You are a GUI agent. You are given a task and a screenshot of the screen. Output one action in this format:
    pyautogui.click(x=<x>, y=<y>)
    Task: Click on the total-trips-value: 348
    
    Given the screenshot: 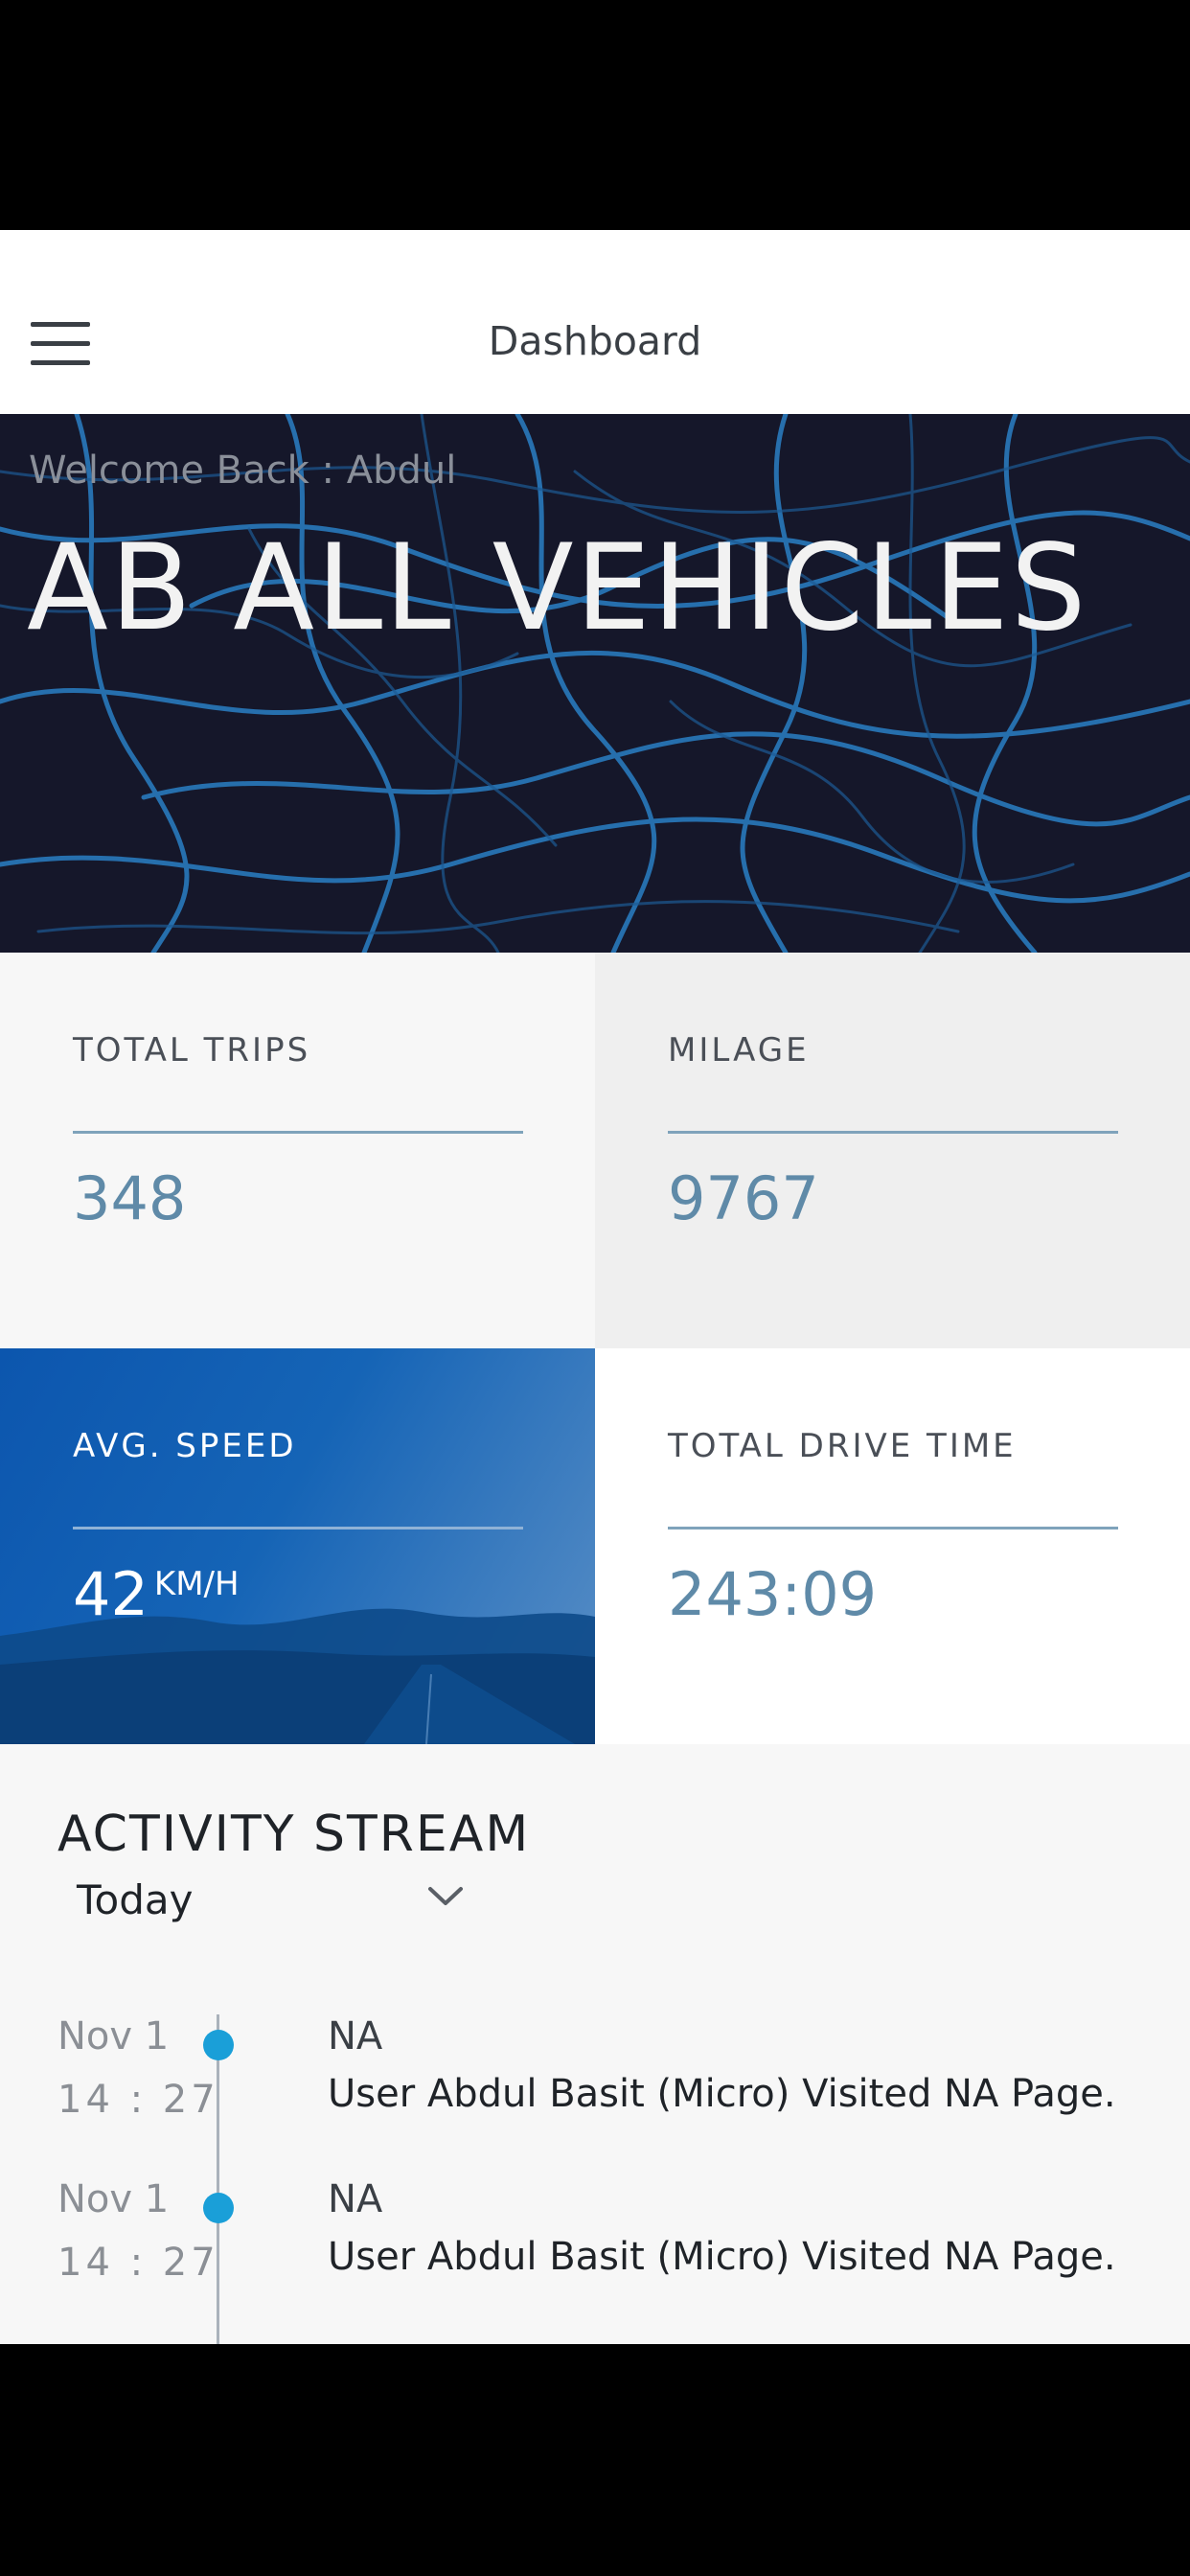 What is the action you would take?
    pyautogui.click(x=130, y=1198)
    